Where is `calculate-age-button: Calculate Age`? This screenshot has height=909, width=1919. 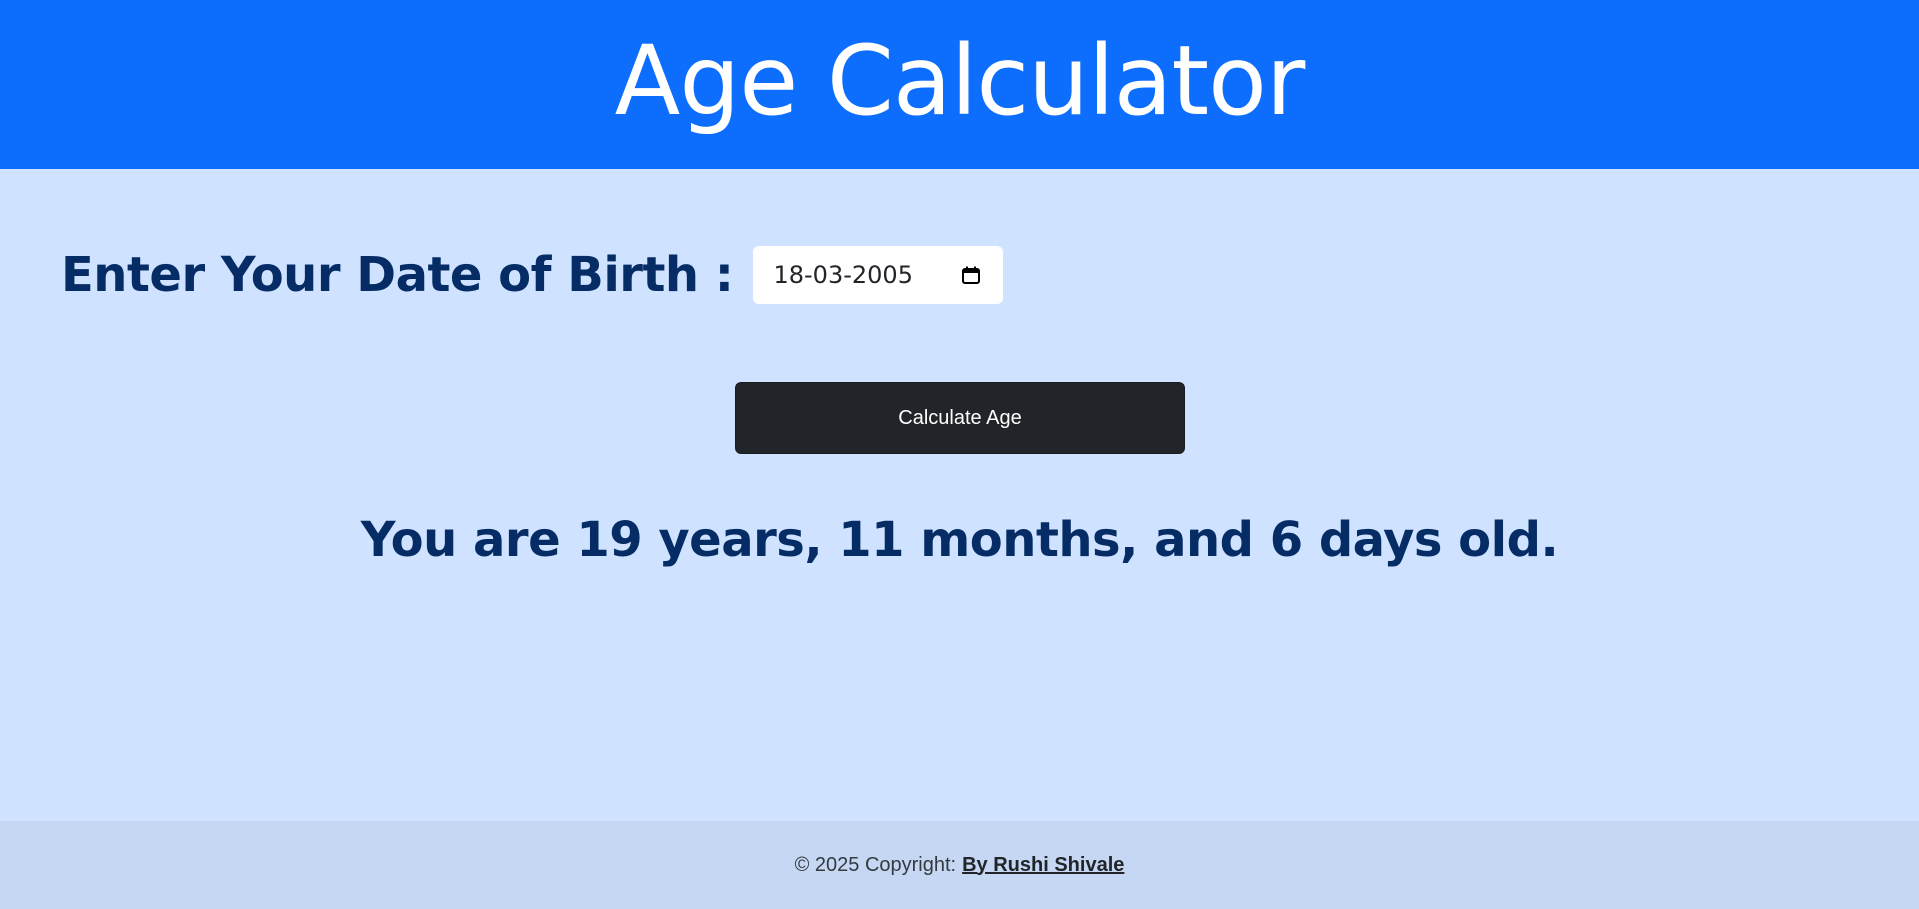
calculate-age-button: Calculate Age is located at coordinates (960, 418).